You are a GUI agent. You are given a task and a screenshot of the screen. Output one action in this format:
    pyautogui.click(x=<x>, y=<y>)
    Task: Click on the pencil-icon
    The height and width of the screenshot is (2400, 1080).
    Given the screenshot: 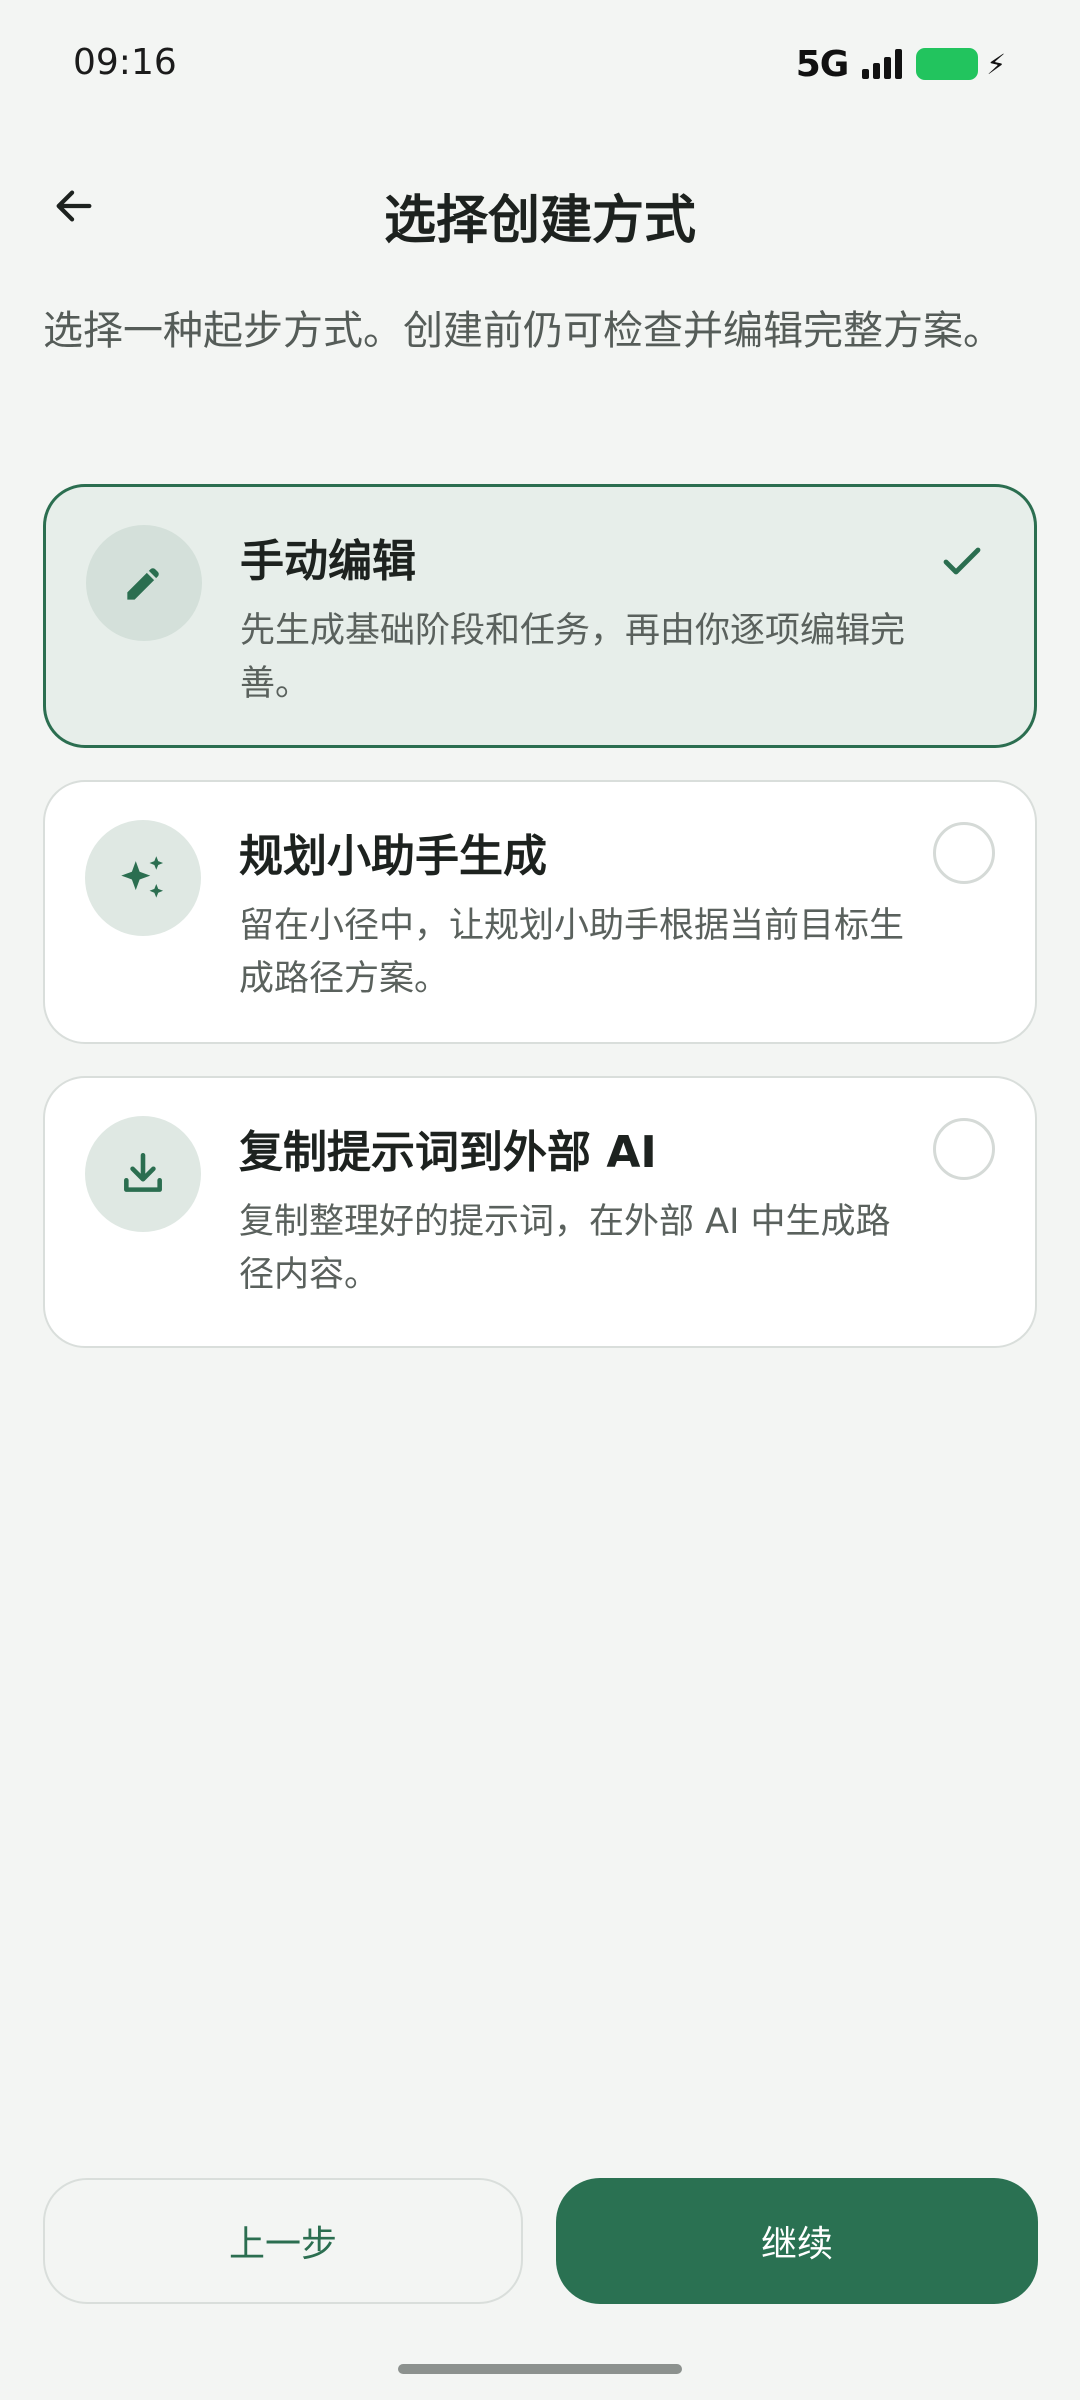 What is the action you would take?
    pyautogui.click(x=143, y=584)
    